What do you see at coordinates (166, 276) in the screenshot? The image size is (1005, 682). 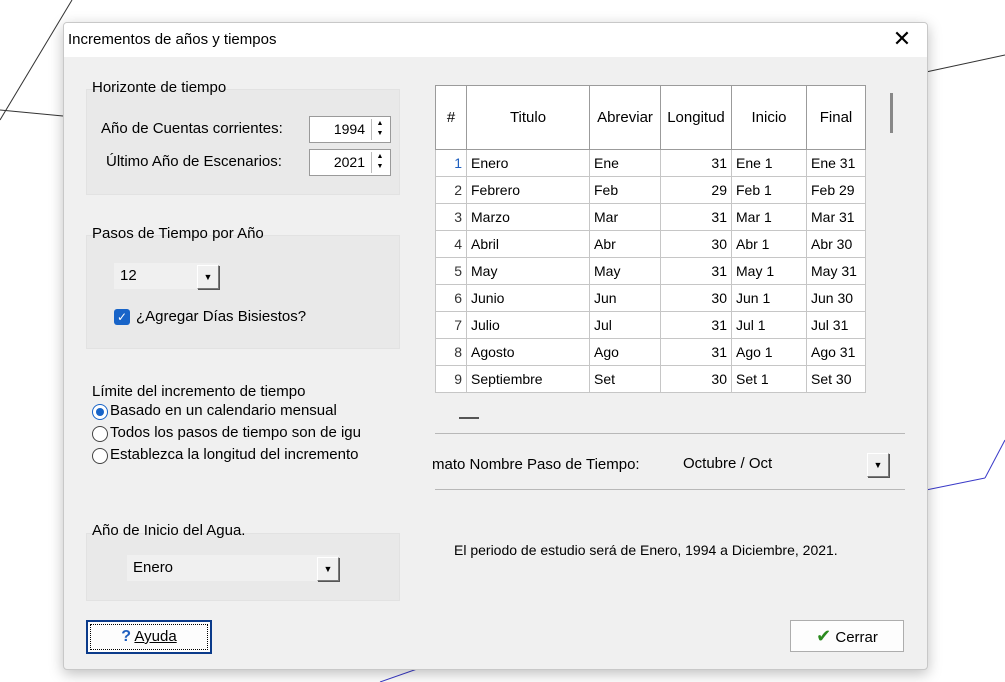 I see `steps-dropdown: 12 ▼` at bounding box center [166, 276].